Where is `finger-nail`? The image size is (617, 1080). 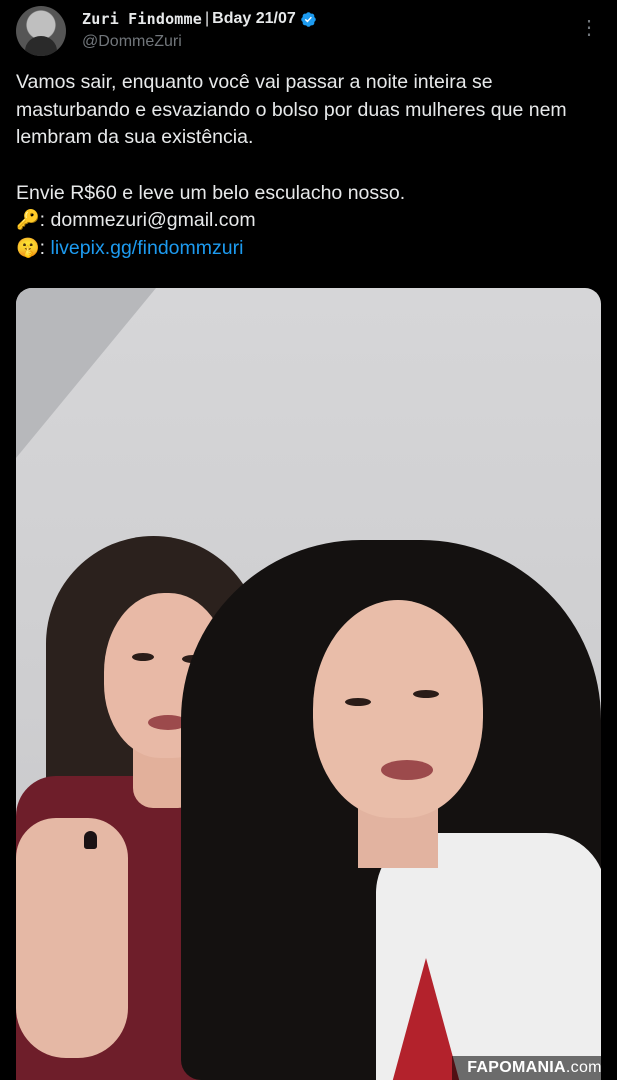 finger-nail is located at coordinates (90, 840).